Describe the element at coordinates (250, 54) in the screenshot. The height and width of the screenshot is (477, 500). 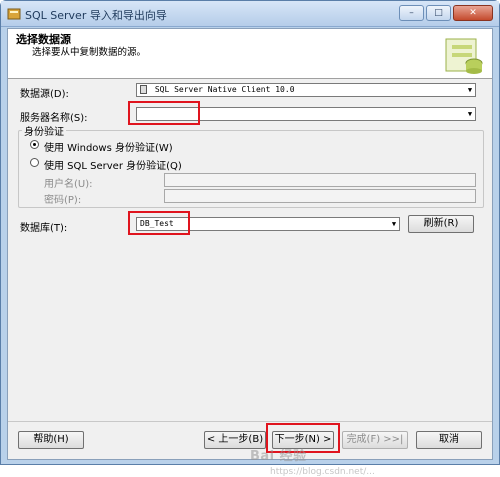
I see `page-header: 选择数据源 选择要从中复制数据的源。` at that location.